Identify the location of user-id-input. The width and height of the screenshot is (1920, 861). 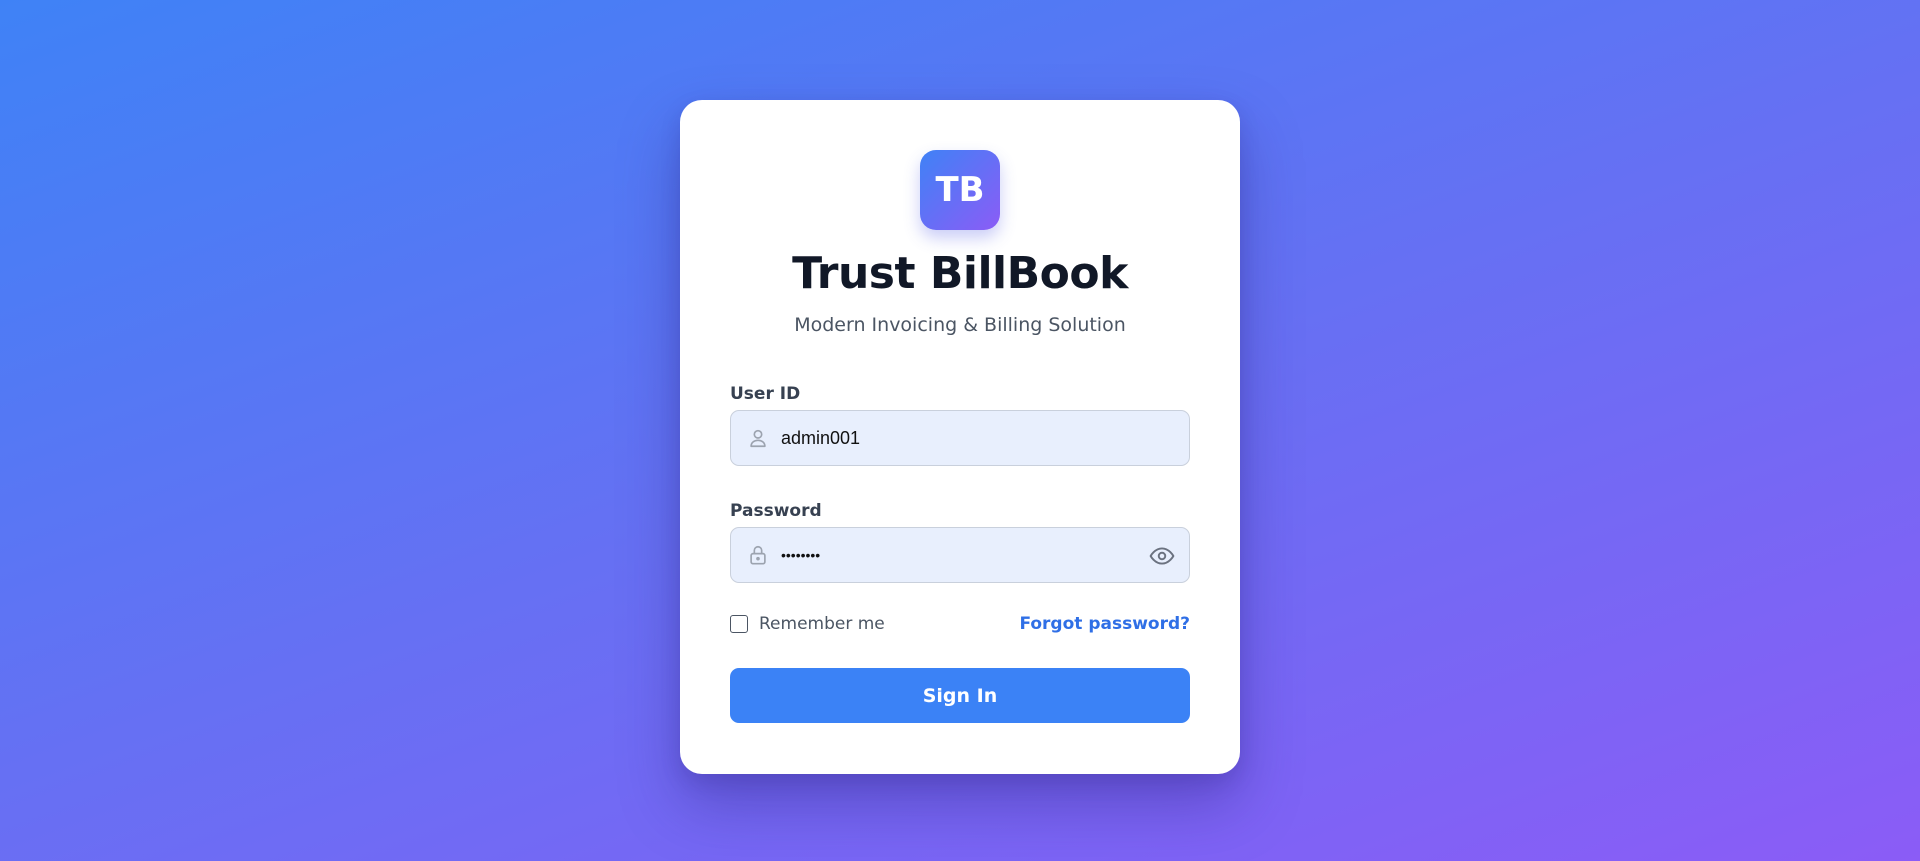
(951, 438).